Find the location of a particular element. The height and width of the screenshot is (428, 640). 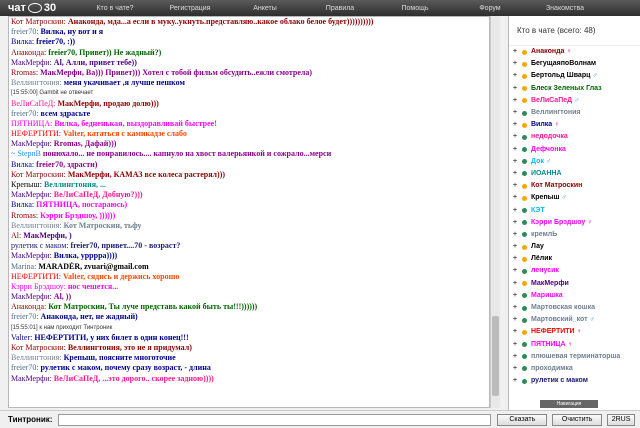

user-nick: Мартовская кошка is located at coordinates (563, 308).